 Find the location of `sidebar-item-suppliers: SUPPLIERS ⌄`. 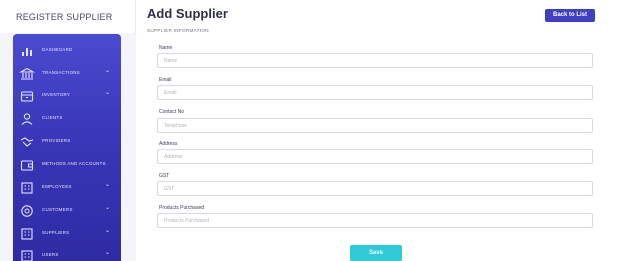

sidebar-item-suppliers: SUPPLIERS ⌄ is located at coordinates (67, 234).